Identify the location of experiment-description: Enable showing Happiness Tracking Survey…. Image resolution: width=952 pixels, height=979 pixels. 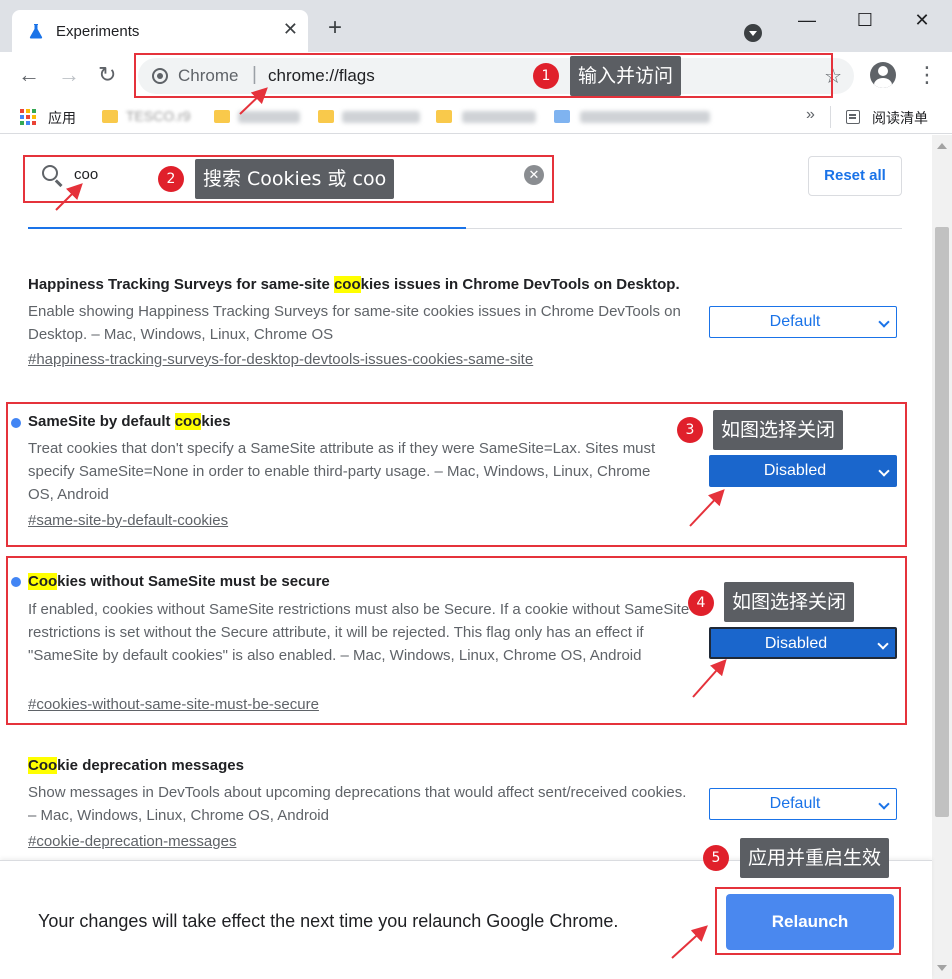
(354, 323).